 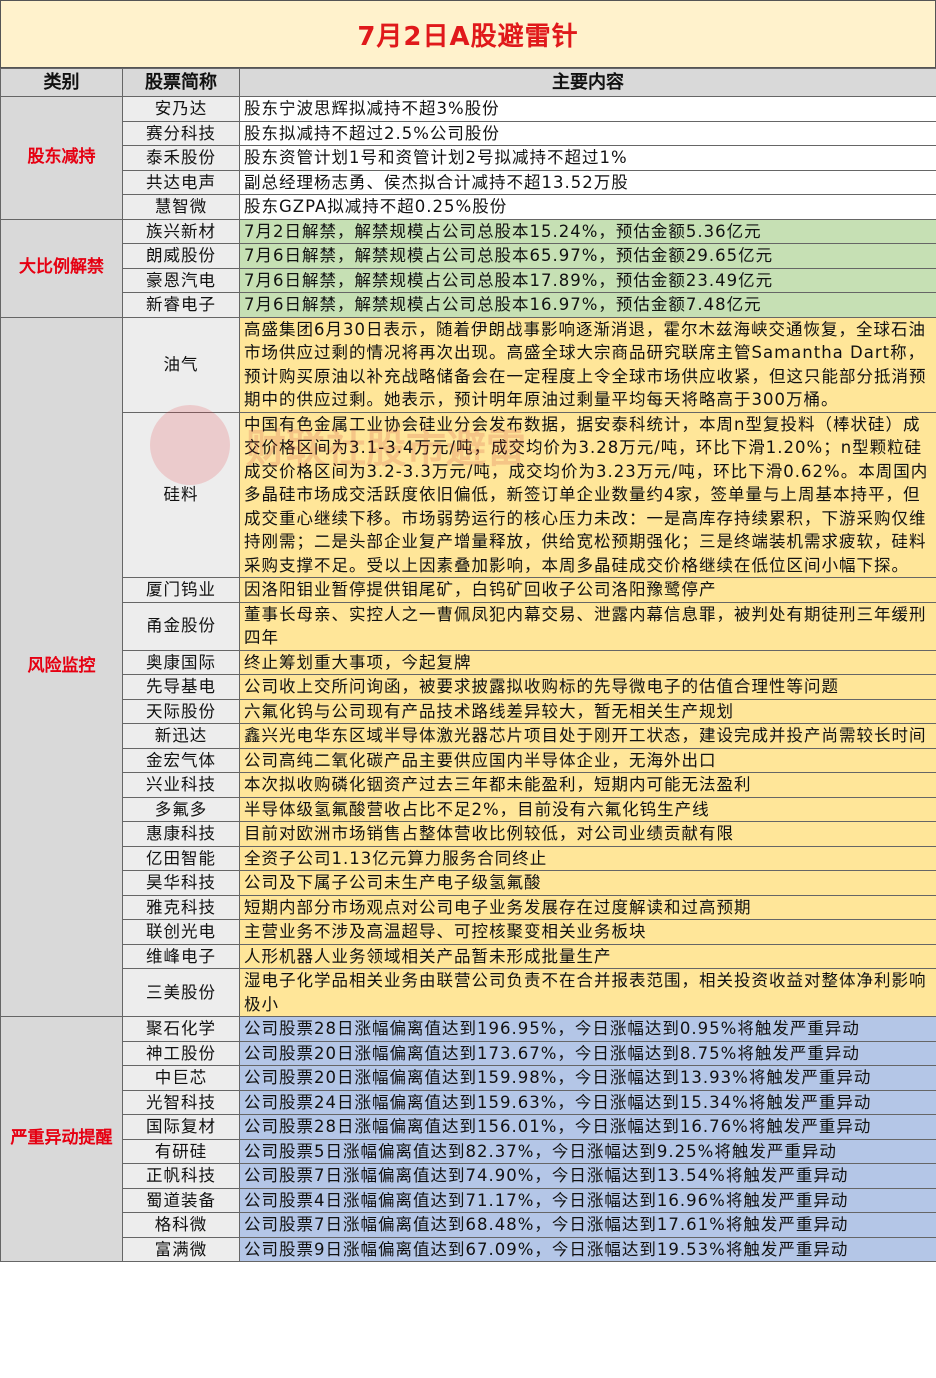 What do you see at coordinates (587, 1151) in the screenshot?
I see `content-cell: 公司股票5日涨幅偏离值达到82.37%，今日涨幅达到9.25%将触发严重异动` at bounding box center [587, 1151].